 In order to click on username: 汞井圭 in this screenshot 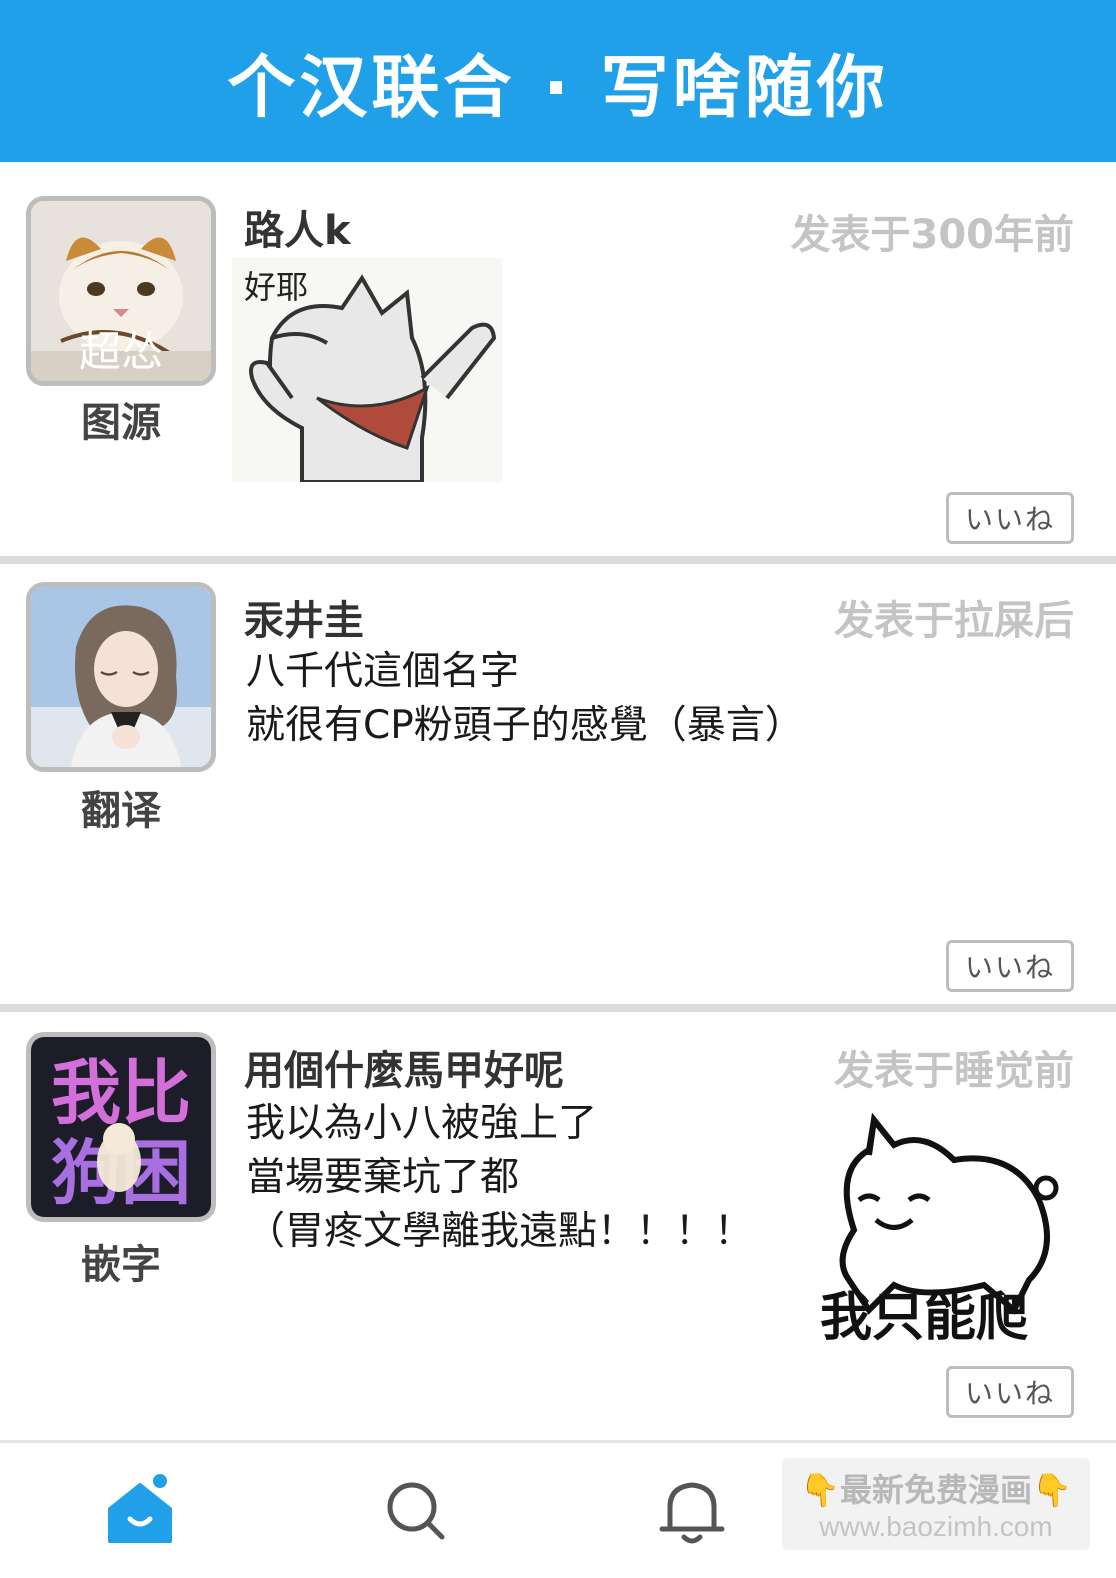, I will do `click(304, 617)`.